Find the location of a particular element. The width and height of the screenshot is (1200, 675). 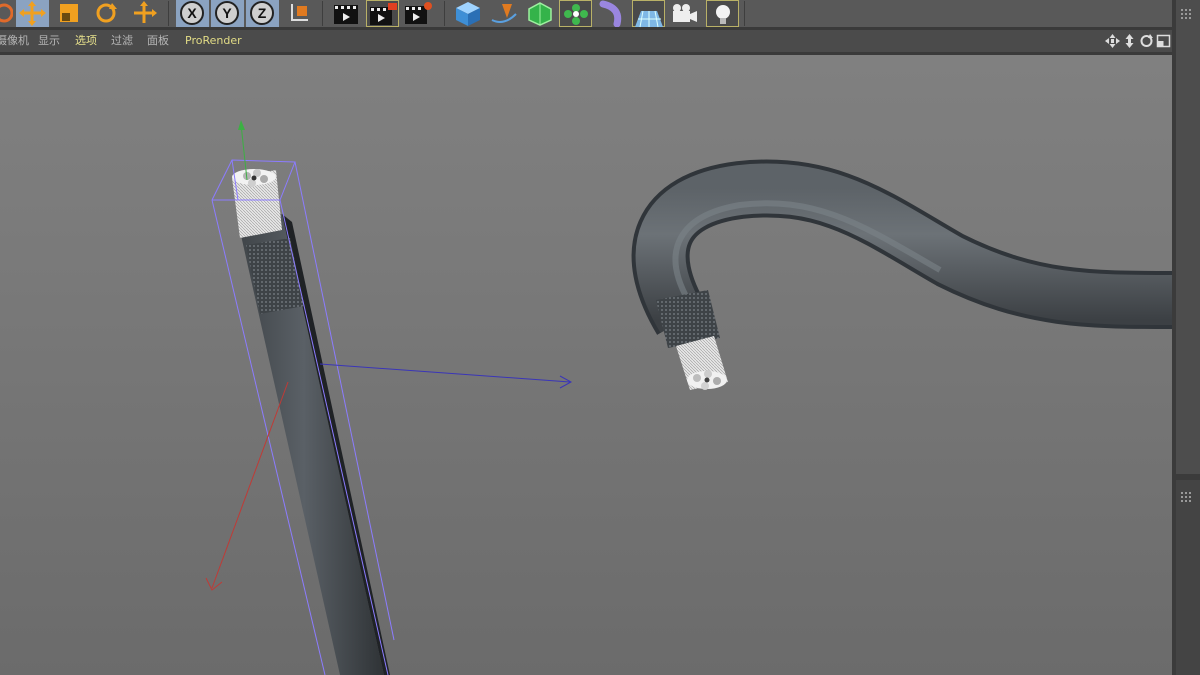

rotate-icon is located at coordinates (106, 13).